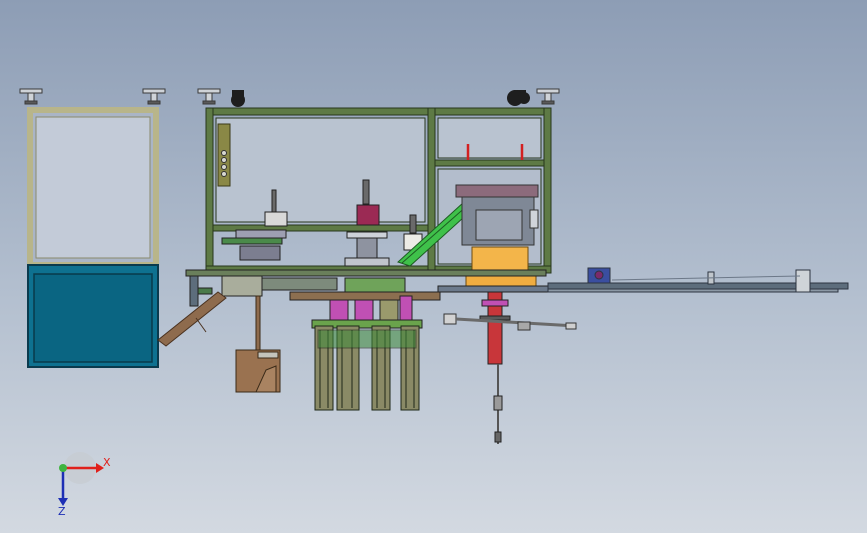 This screenshot has width=867, height=533. What do you see at coordinates (698, 280) in the screenshot?
I see `outfeed-conveyor` at bounding box center [698, 280].